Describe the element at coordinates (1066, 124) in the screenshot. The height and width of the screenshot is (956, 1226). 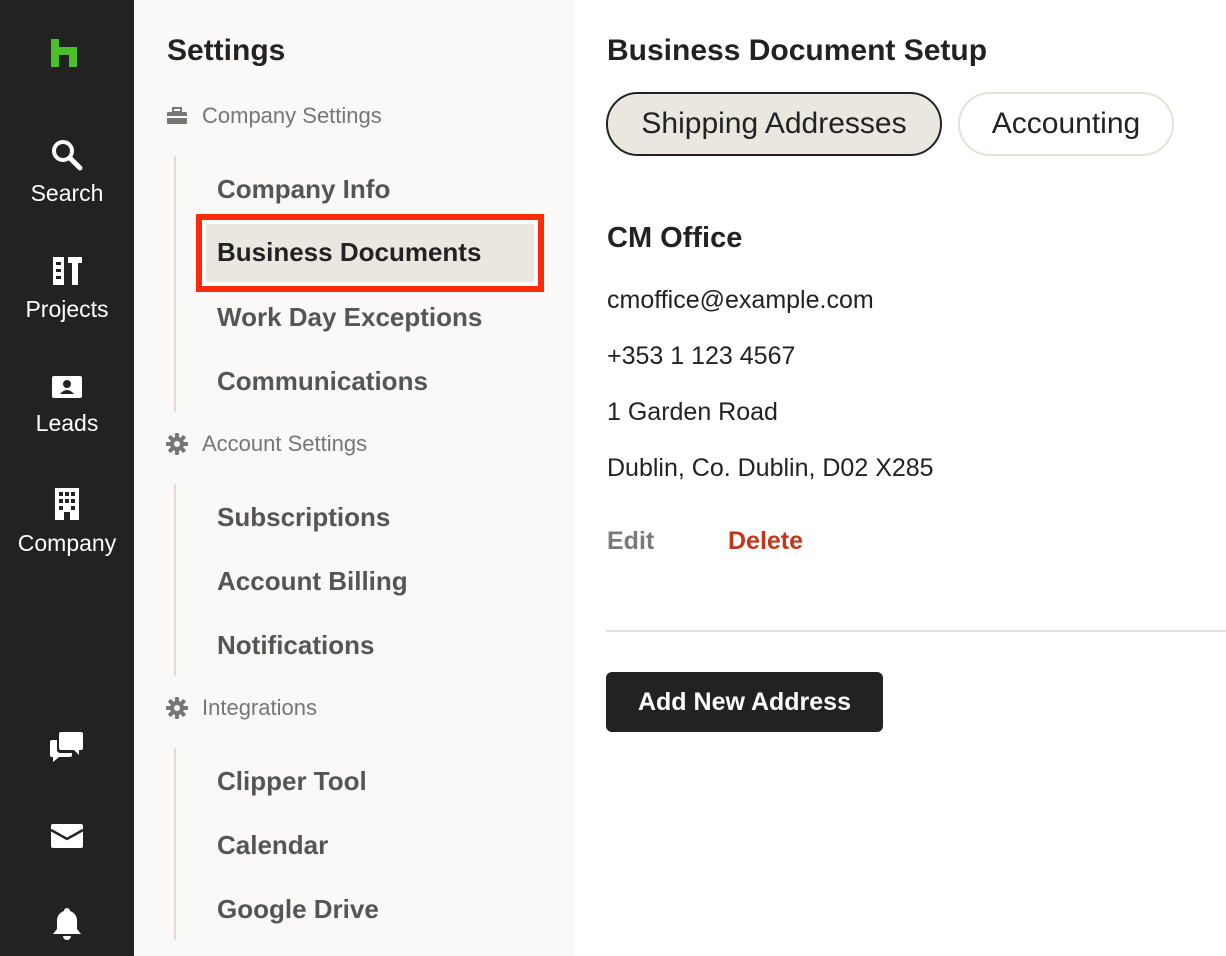
I see `tab-accounting: Accounting` at that location.